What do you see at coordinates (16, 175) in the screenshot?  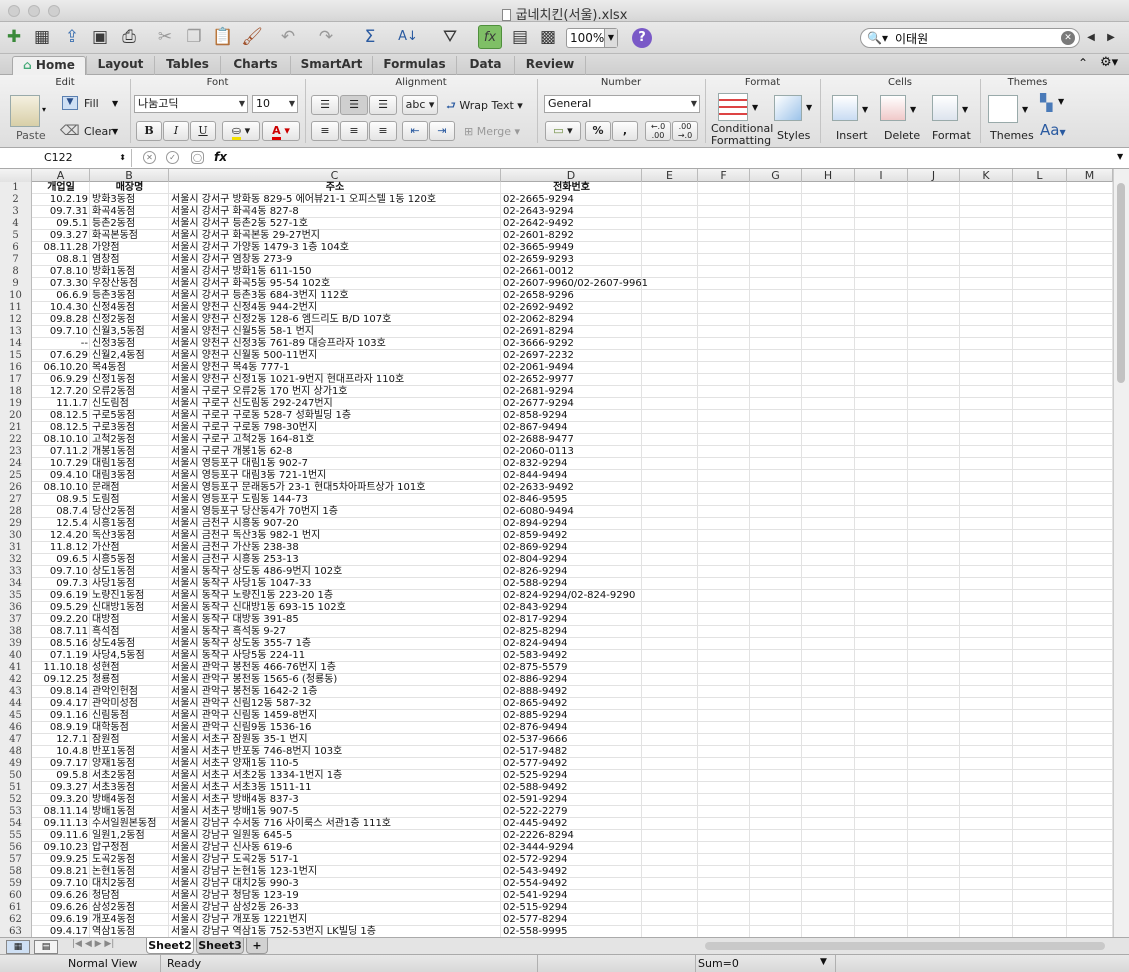 I see `select-all-corner` at bounding box center [16, 175].